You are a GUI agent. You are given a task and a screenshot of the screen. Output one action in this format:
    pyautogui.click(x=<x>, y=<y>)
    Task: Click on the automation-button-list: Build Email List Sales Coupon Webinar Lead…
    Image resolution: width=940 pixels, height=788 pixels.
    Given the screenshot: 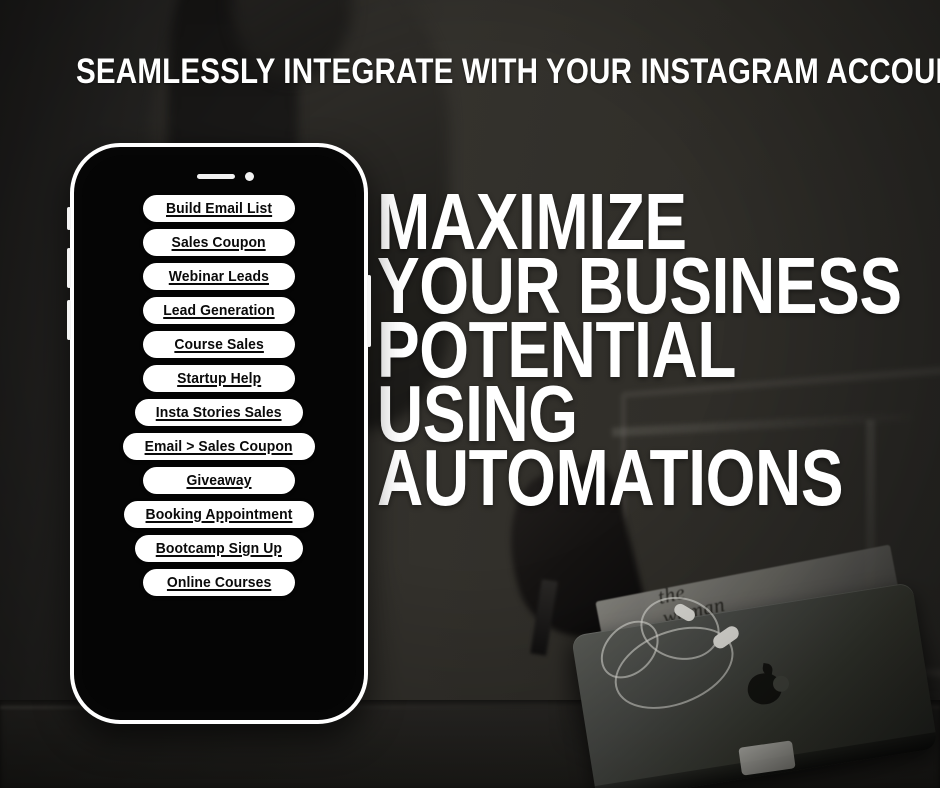 What is the action you would take?
    pyautogui.click(x=219, y=395)
    